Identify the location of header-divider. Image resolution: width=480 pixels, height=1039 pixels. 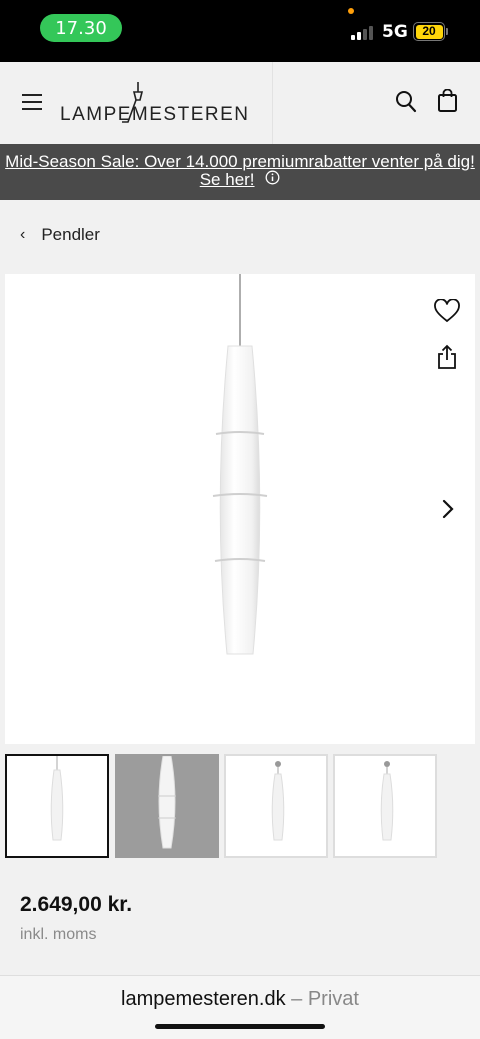
(272, 103).